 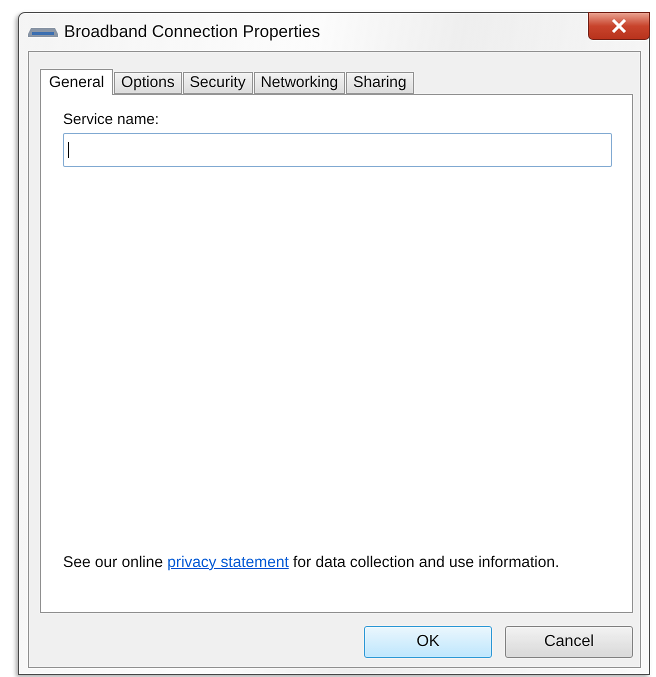 I want to click on service-name-field, so click(x=337, y=150).